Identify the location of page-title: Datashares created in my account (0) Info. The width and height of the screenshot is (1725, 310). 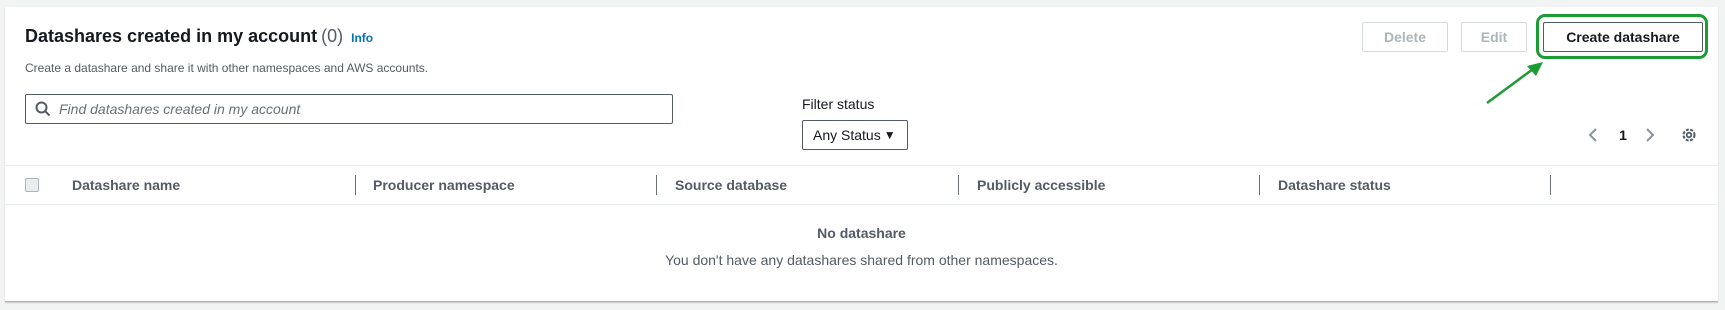
(199, 36).